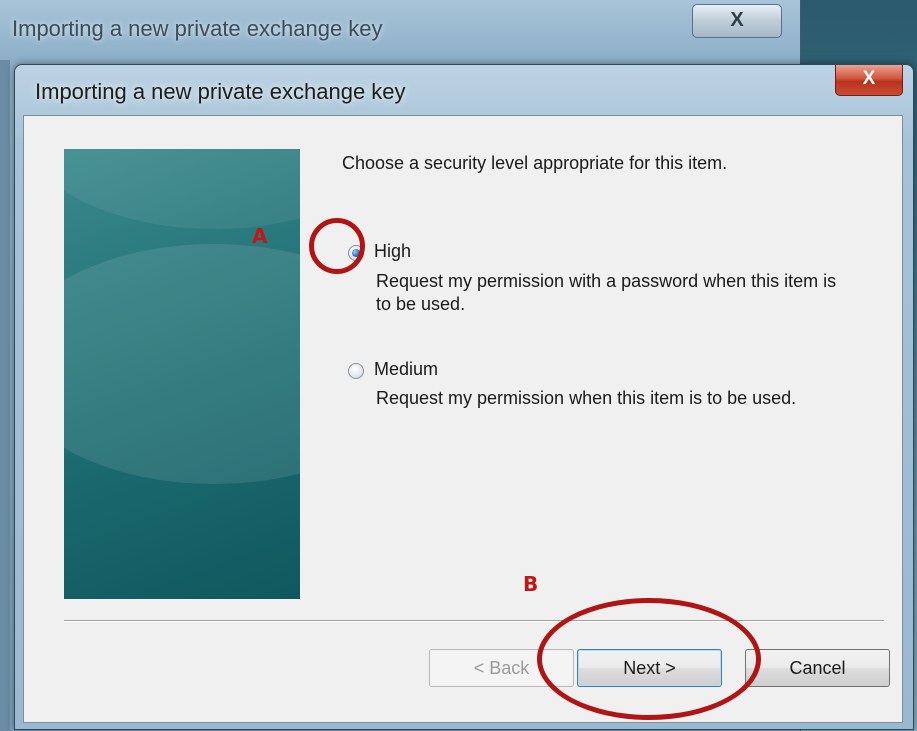 The height and width of the screenshot is (731, 917). I want to click on background-window-title: Importing a new private exchange key, so click(197, 28).